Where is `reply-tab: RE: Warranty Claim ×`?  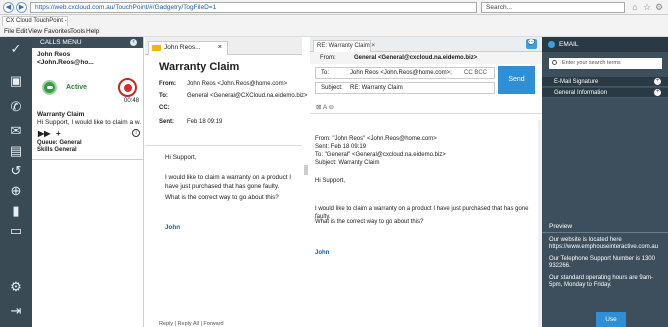 reply-tab: RE: Warranty Claim × is located at coordinates (344, 46).